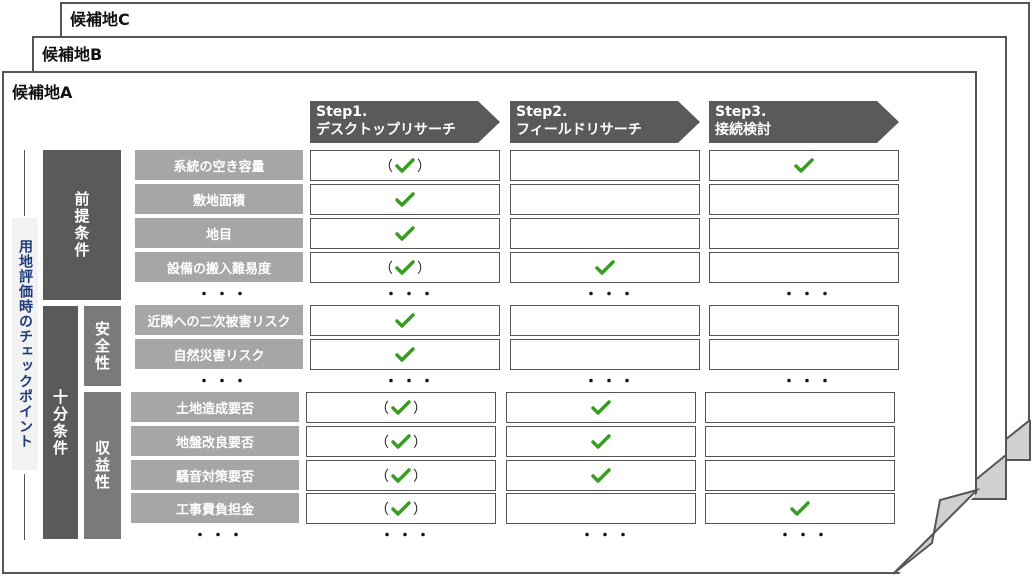 The height and width of the screenshot is (576, 1035). Describe the element at coordinates (386, 130) in the screenshot. I see `step1-line2: デスクトップリサーチ` at that location.